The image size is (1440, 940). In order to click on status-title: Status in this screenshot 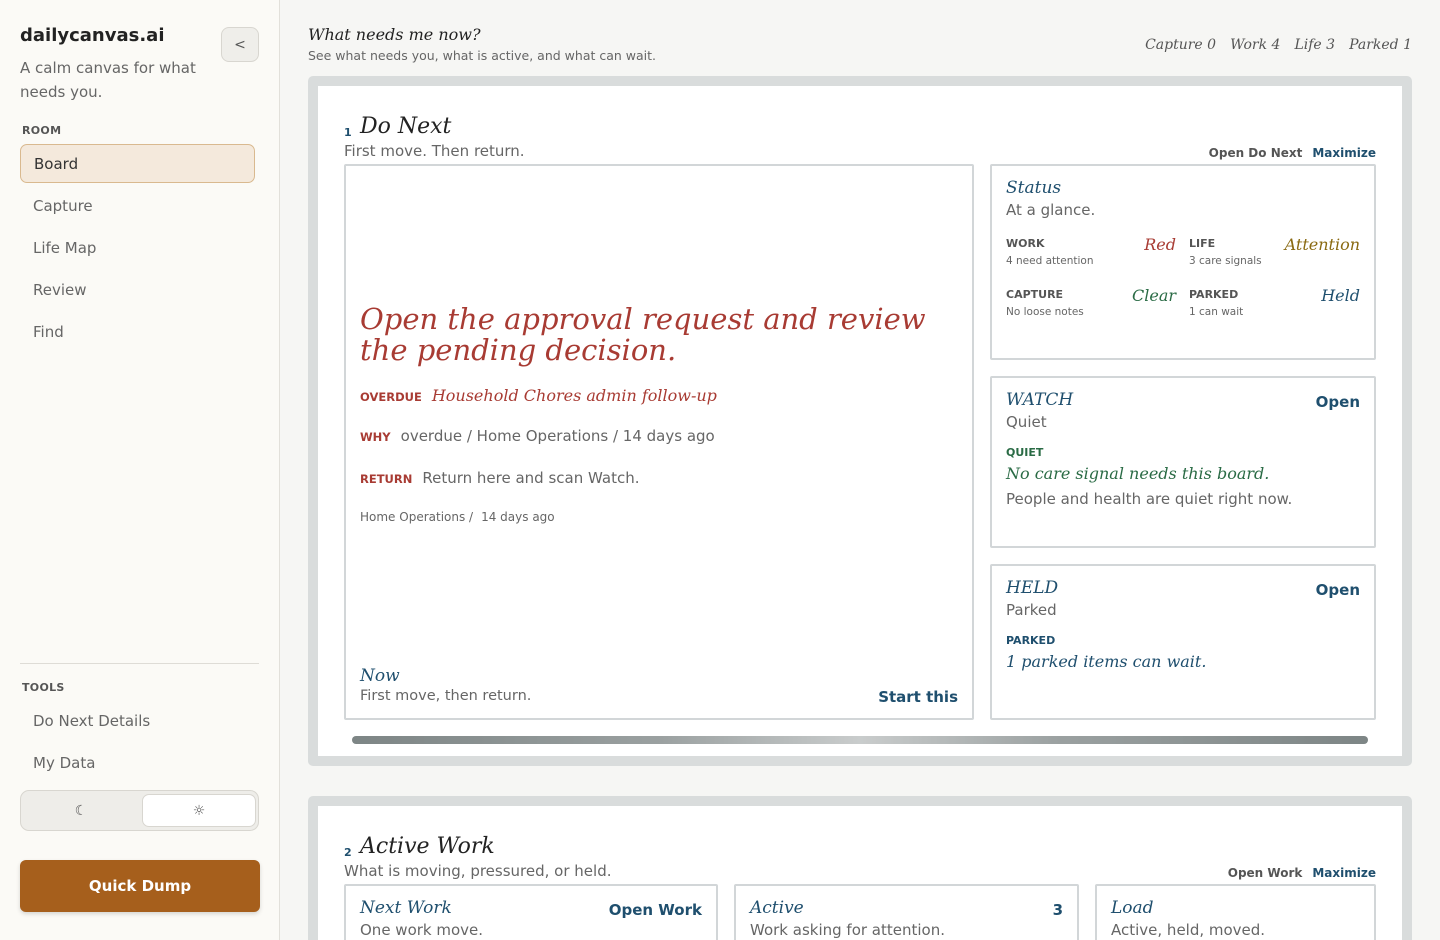, I will do `click(1034, 188)`.